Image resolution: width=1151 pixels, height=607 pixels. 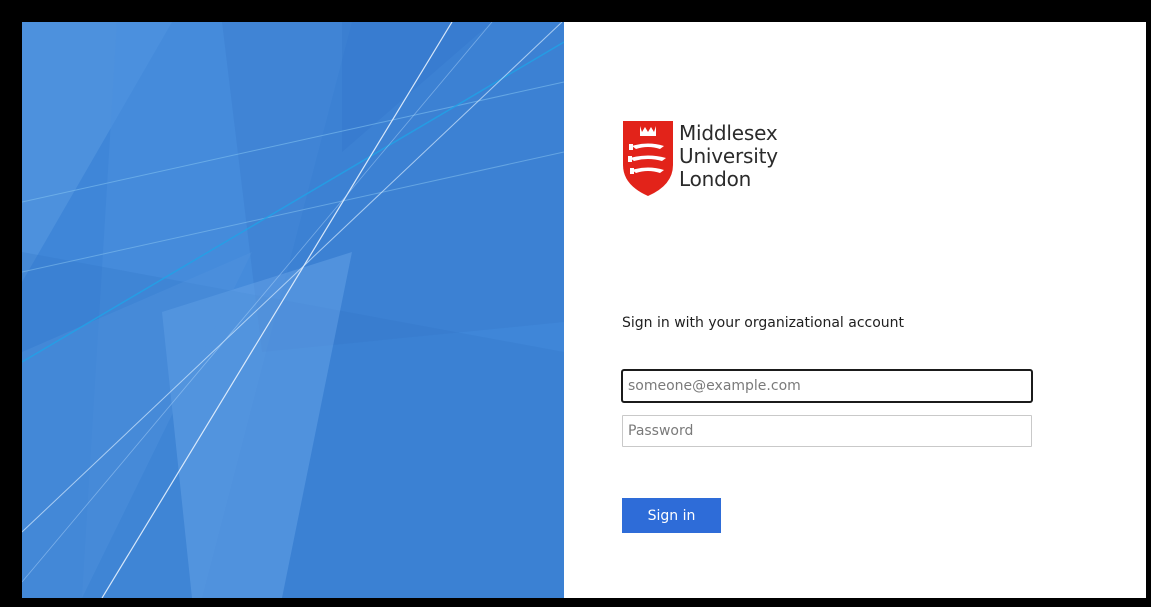 What do you see at coordinates (671, 515) in the screenshot?
I see `sign-in-button: Sign in` at bounding box center [671, 515].